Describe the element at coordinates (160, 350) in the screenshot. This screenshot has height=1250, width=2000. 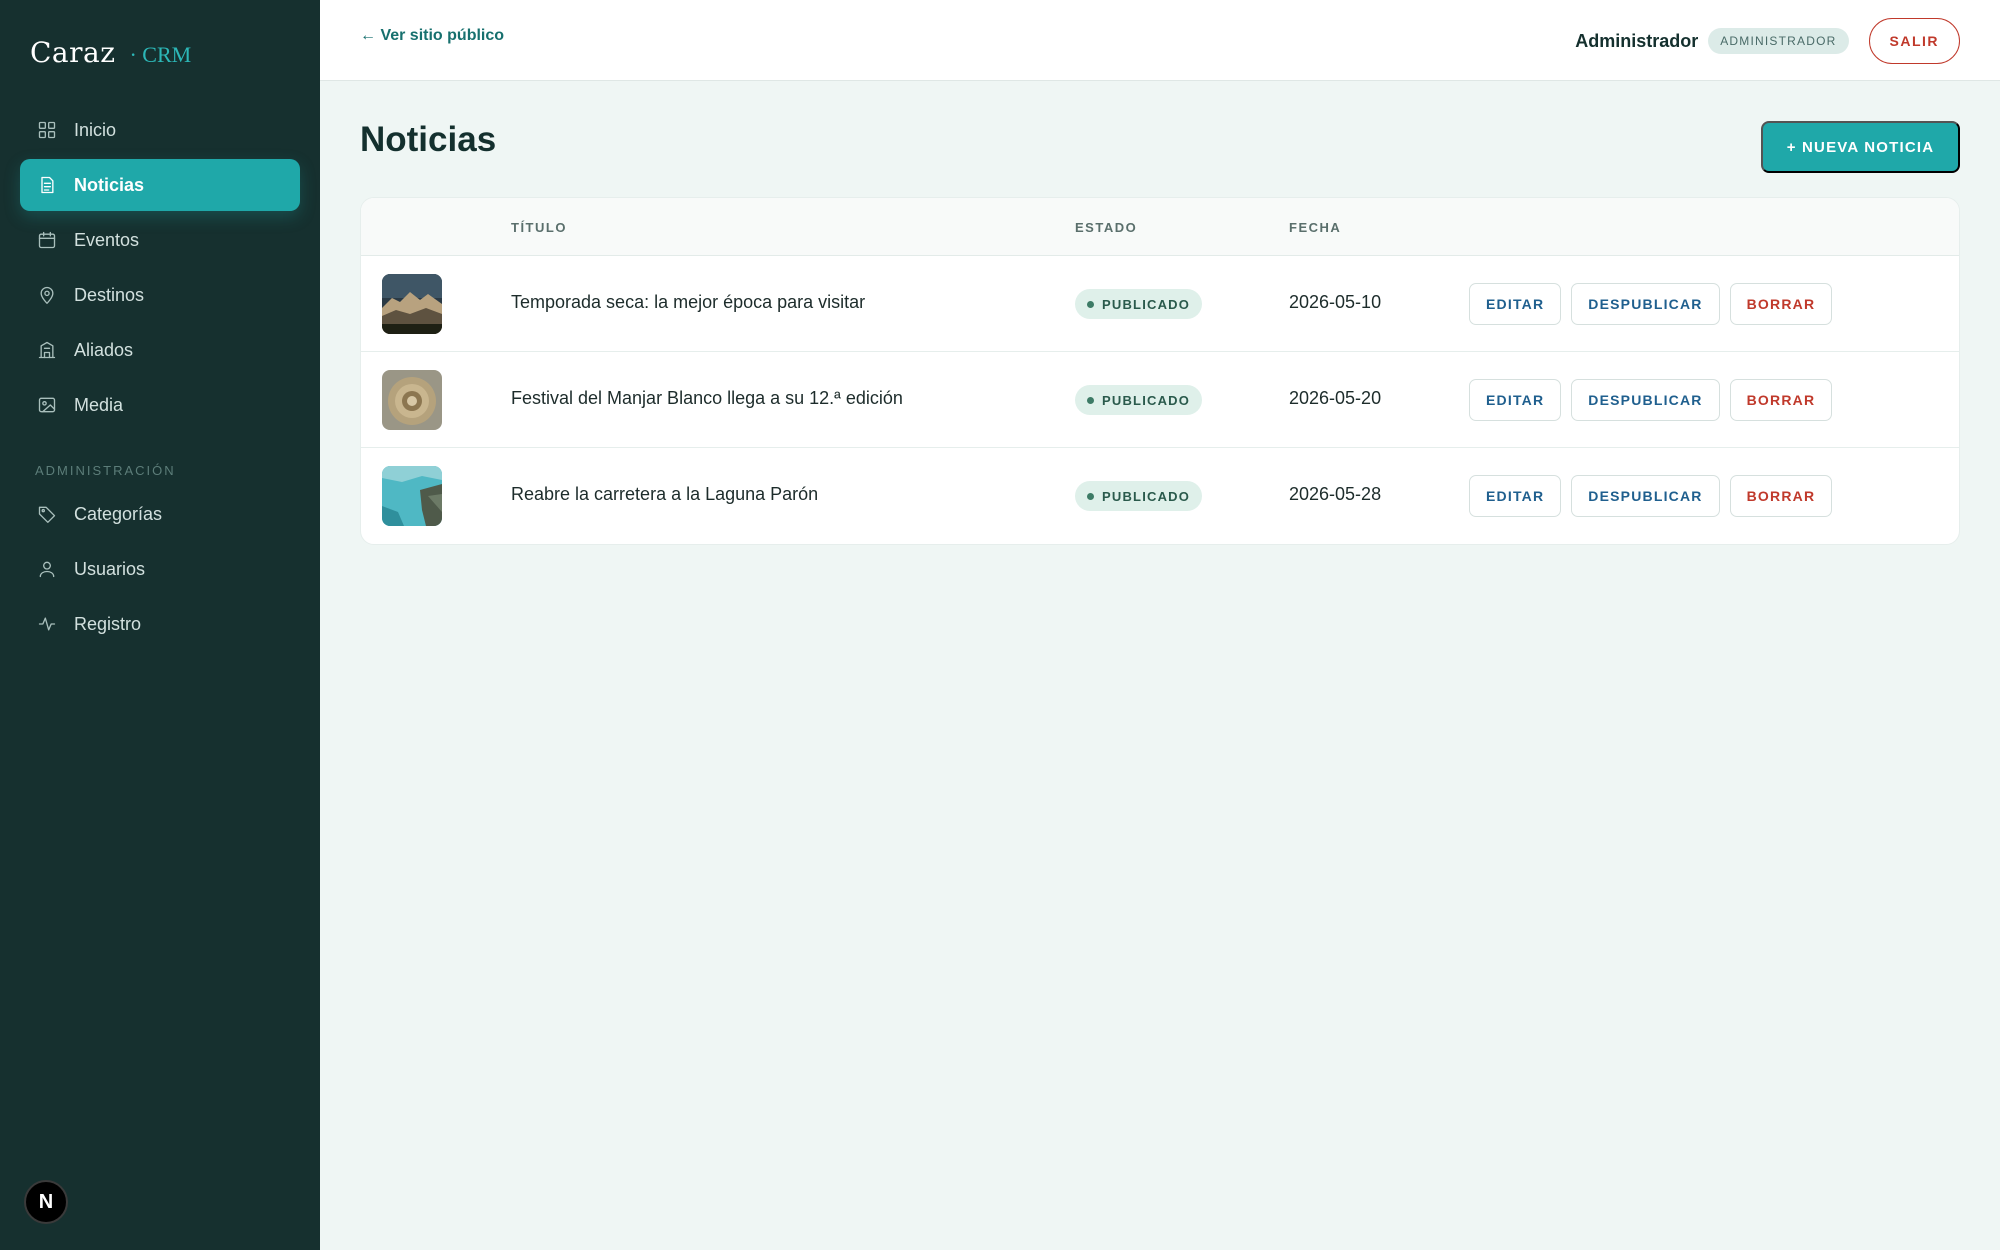
I see `sidebar-item-aliados: Aliados` at that location.